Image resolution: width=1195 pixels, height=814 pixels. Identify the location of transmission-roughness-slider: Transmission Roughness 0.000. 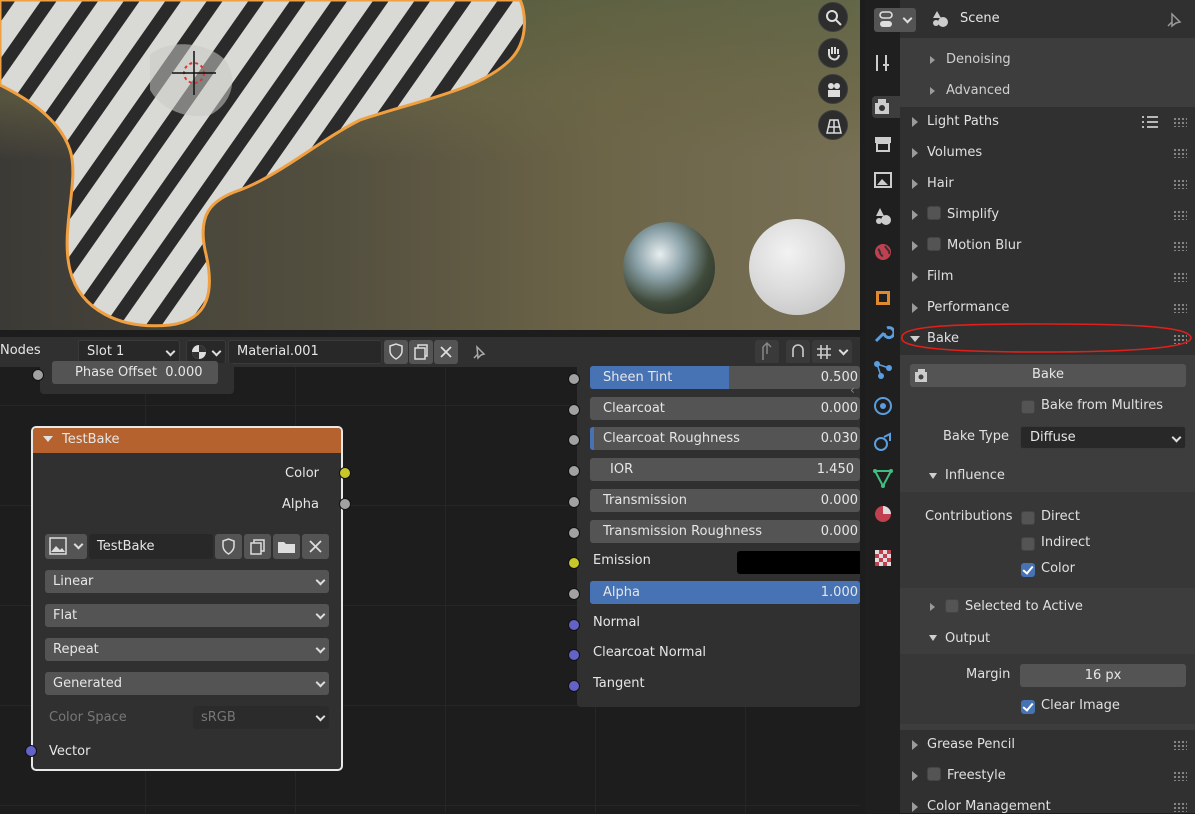
(725, 531).